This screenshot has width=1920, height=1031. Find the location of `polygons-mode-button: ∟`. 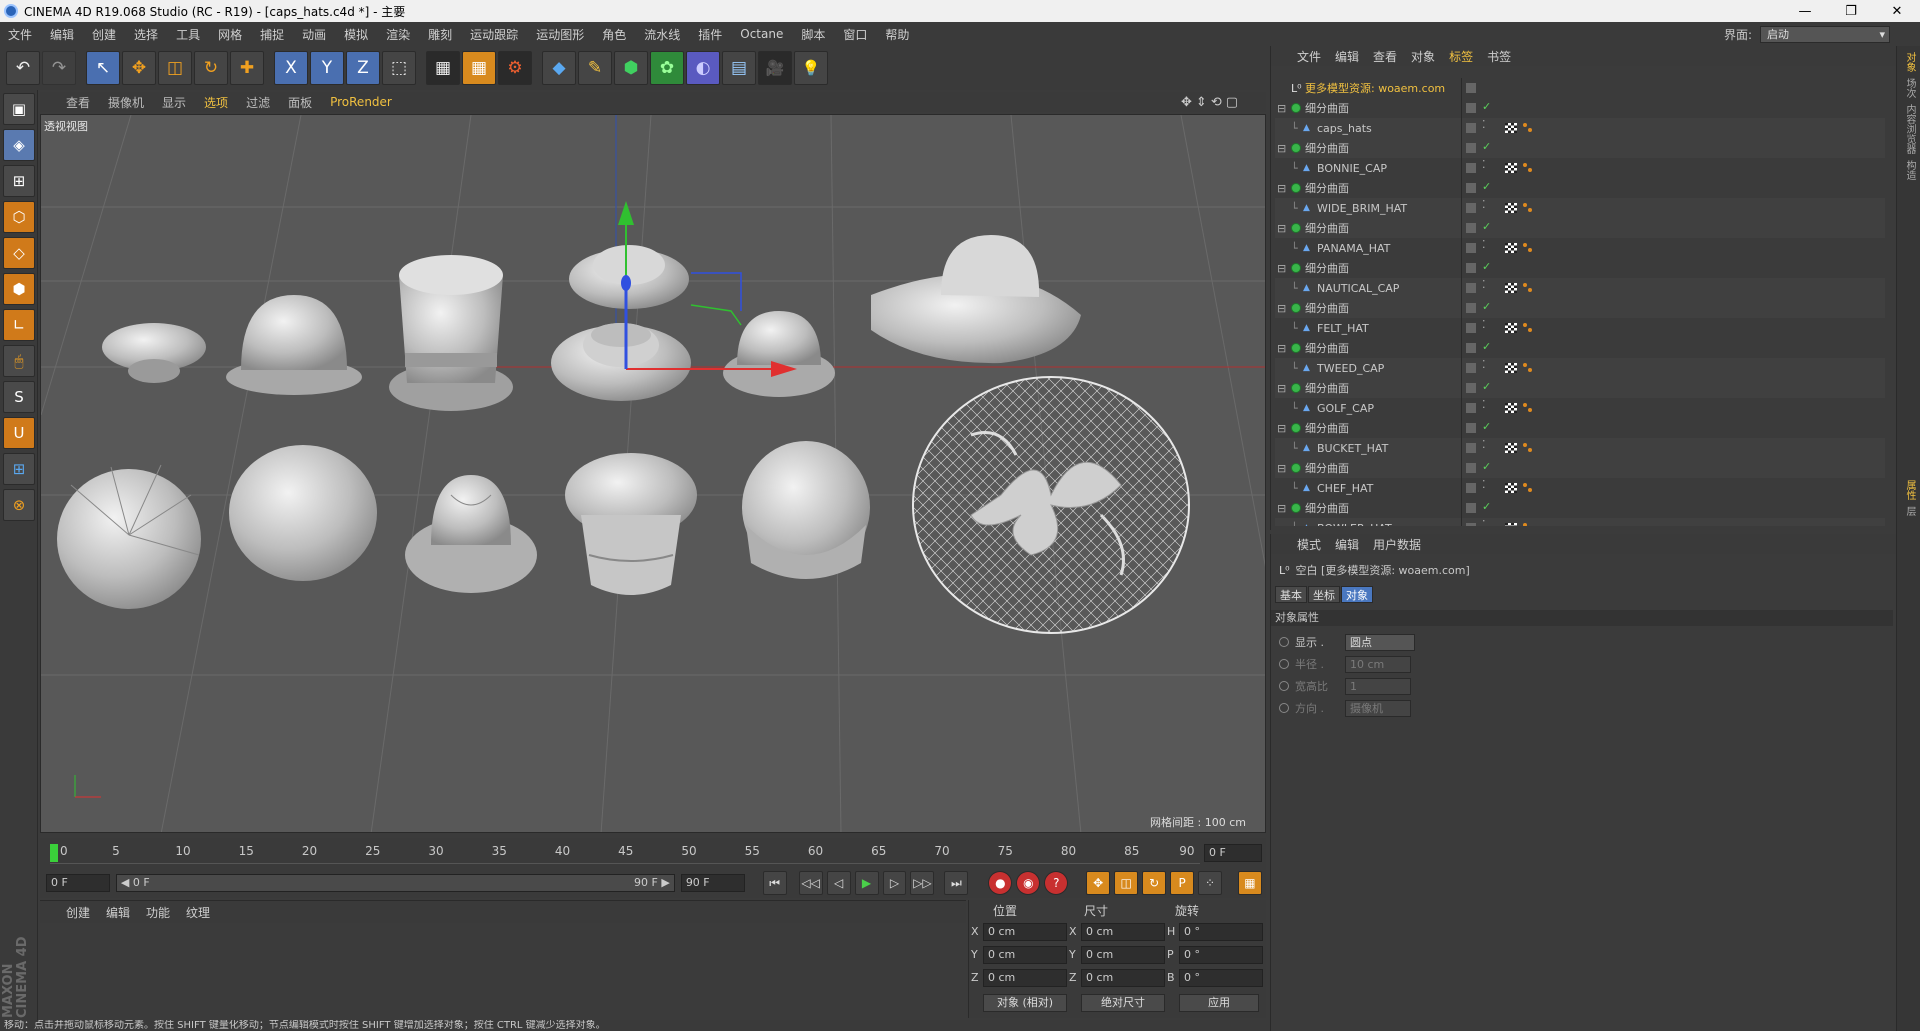

polygons-mode-button: ∟ is located at coordinates (19, 325).